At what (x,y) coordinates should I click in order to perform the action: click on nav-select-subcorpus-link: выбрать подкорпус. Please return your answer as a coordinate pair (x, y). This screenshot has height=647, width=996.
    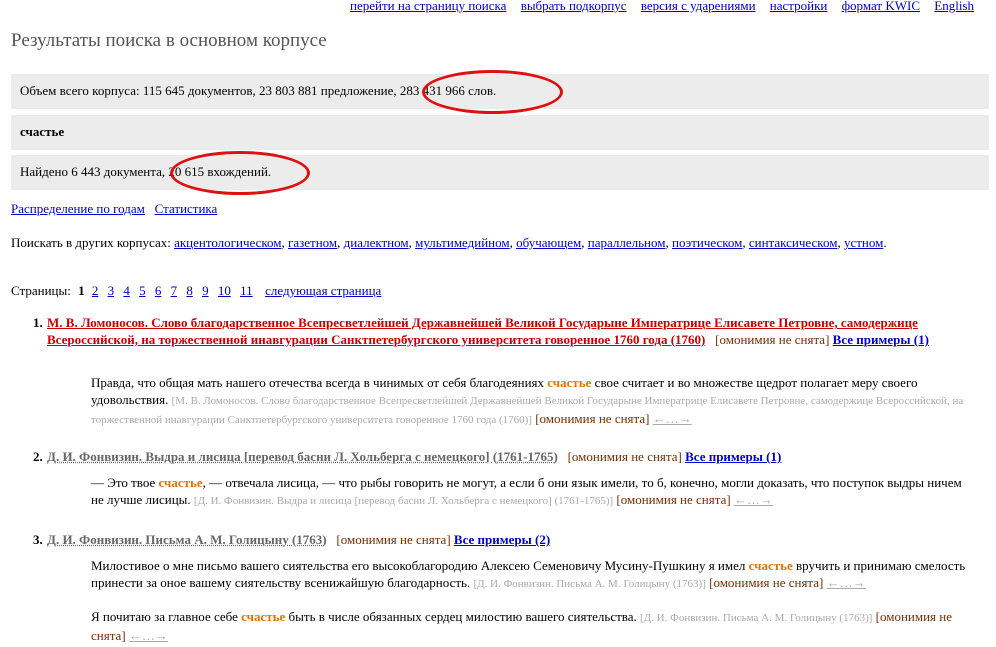
    Looking at the image, I should click on (574, 6).